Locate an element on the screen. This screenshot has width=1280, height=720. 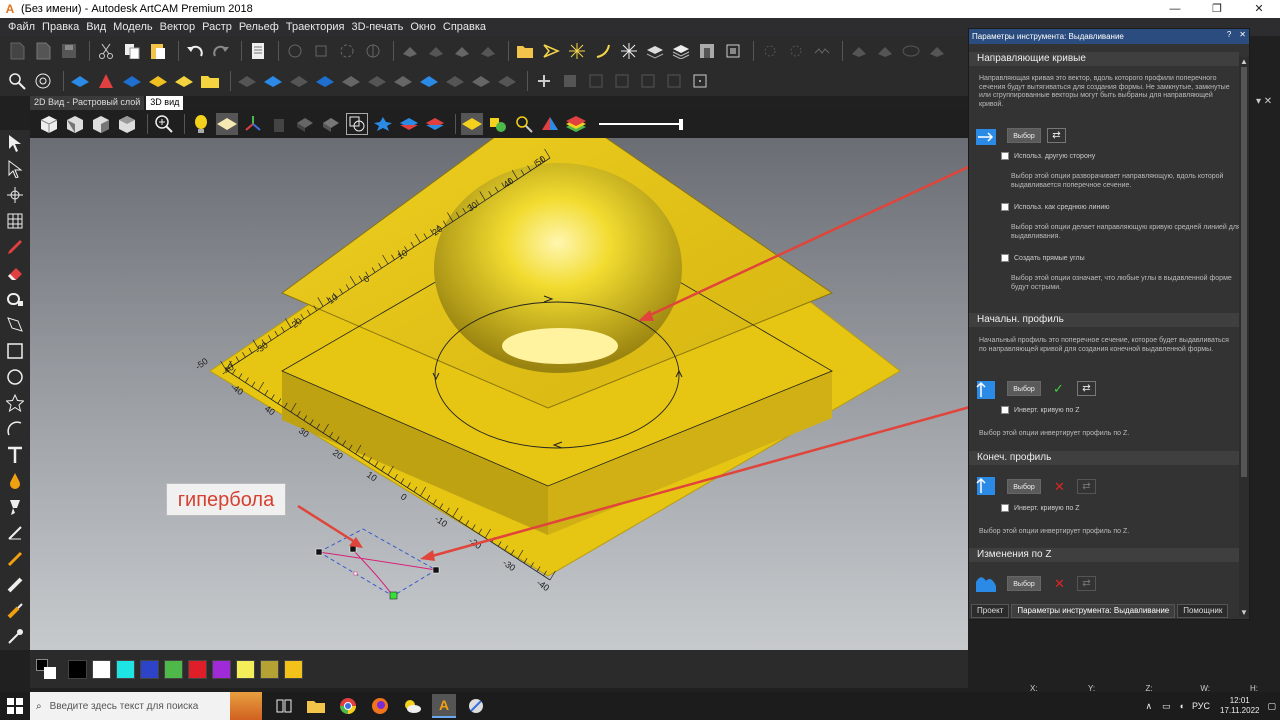
weather-icon is located at coordinates (412, 706).